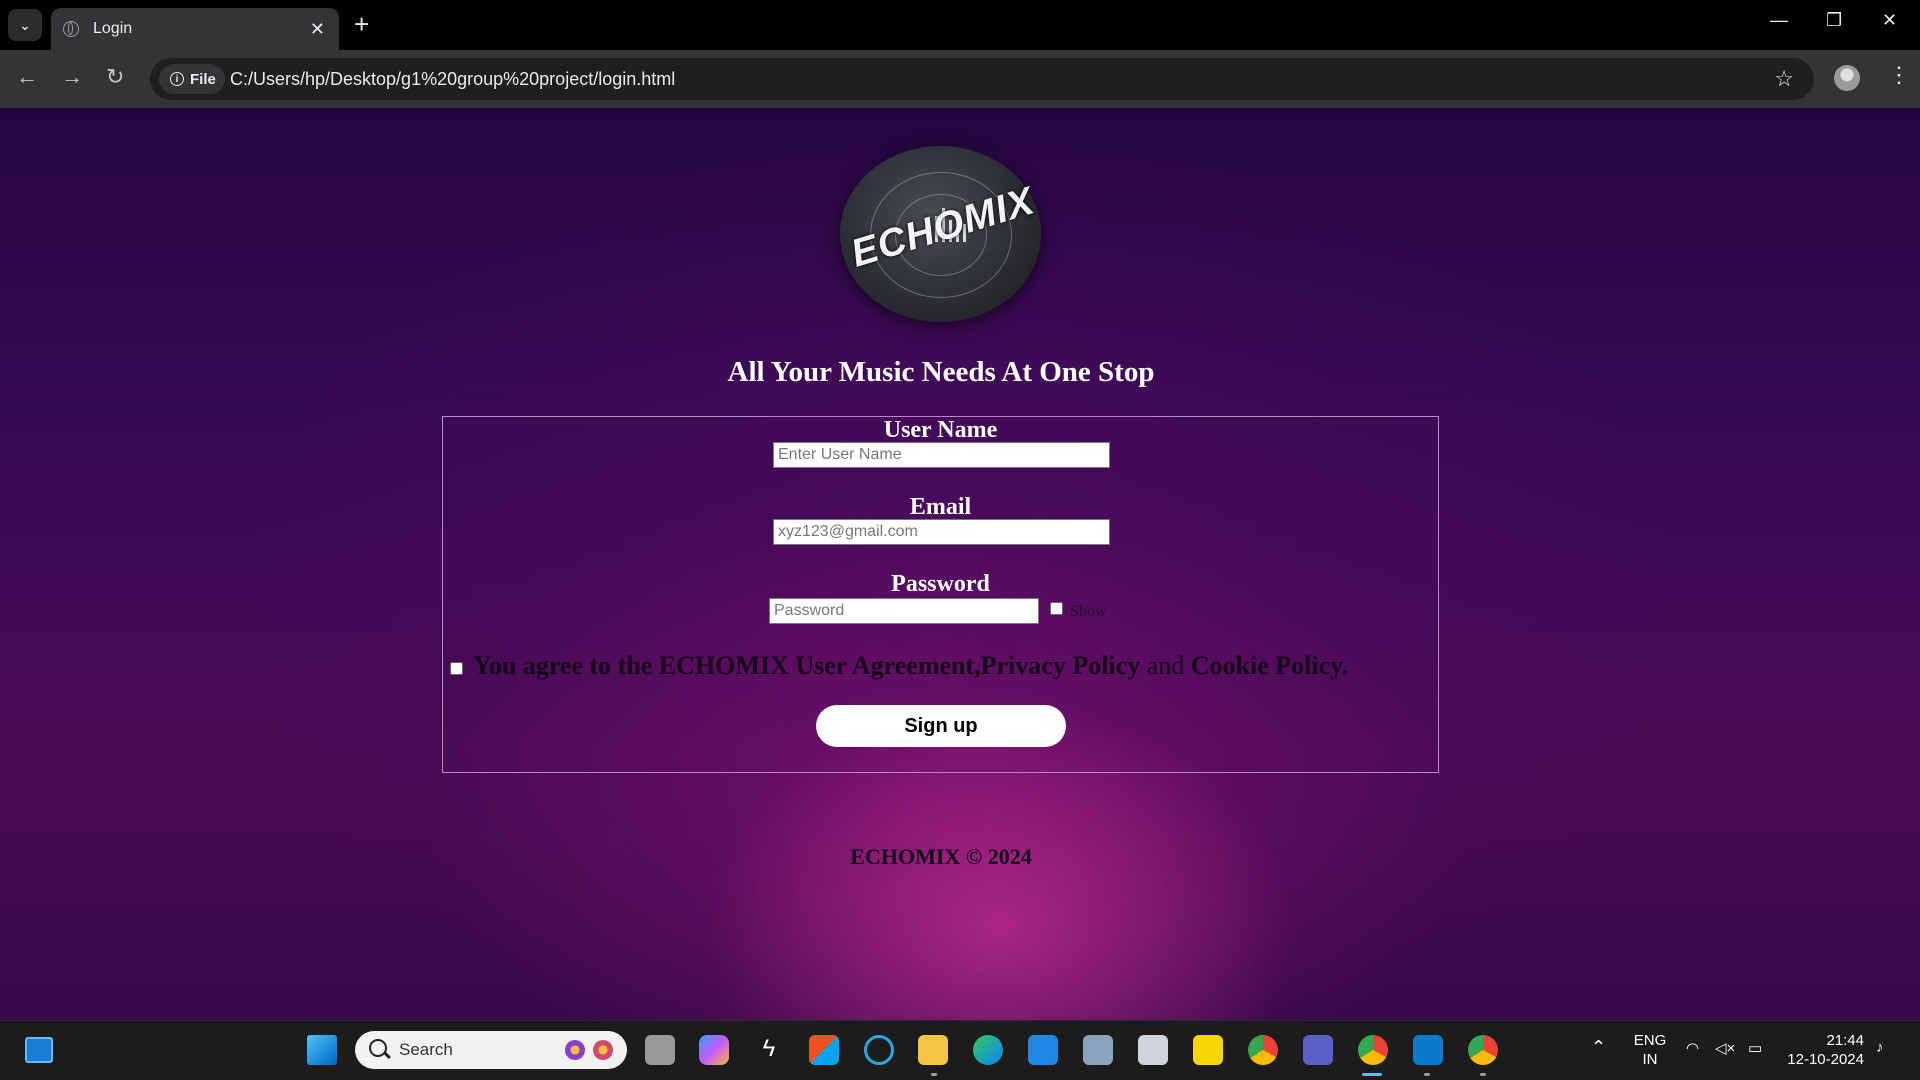  I want to click on lightning-app-icon: ϟ, so click(769, 1050).